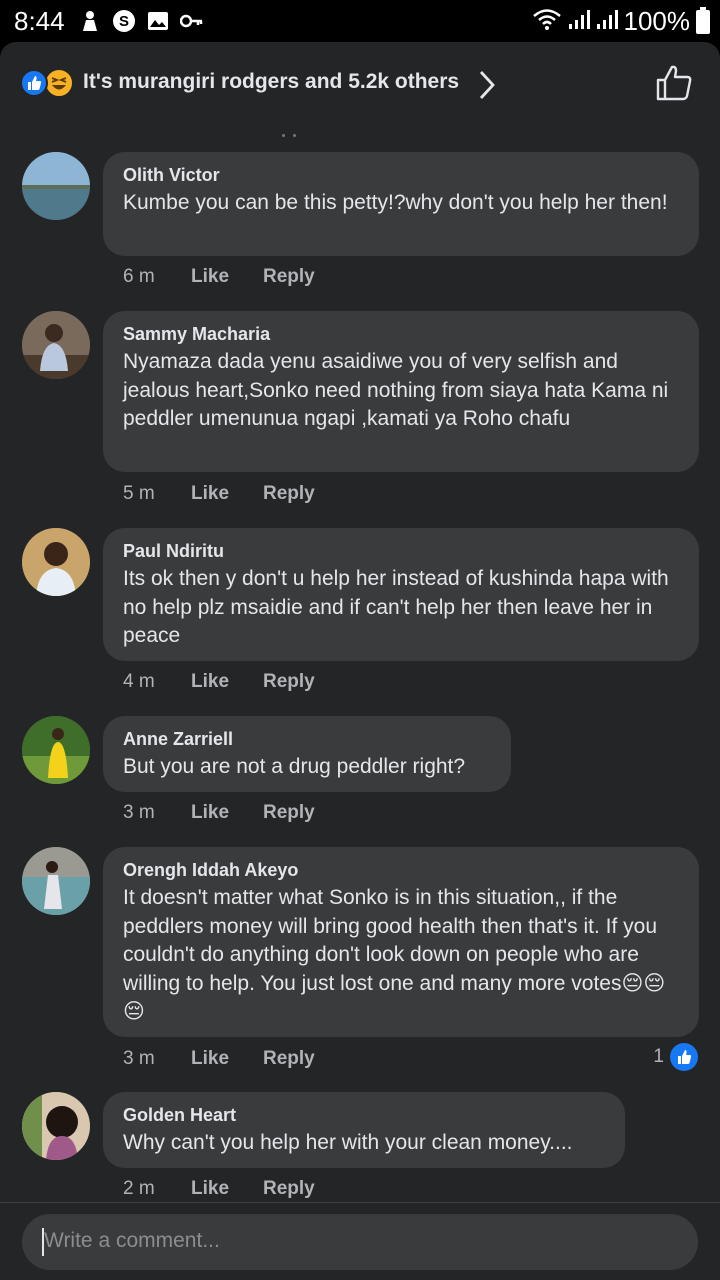 The image size is (720, 1280). I want to click on status-bar: 8:44 S 100%, so click(360, 21).